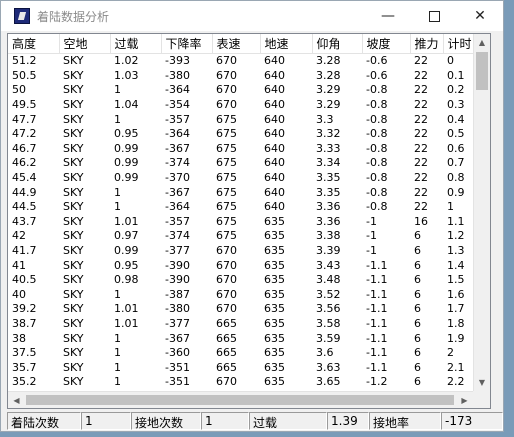 Image resolution: width=514 pixels, height=437 pixels. Describe the element at coordinates (243, 192) in the screenshot. I see `table-row: 44.9 SKY 1 -367 675 640 3.35 -0.8 22 0.9` at that location.